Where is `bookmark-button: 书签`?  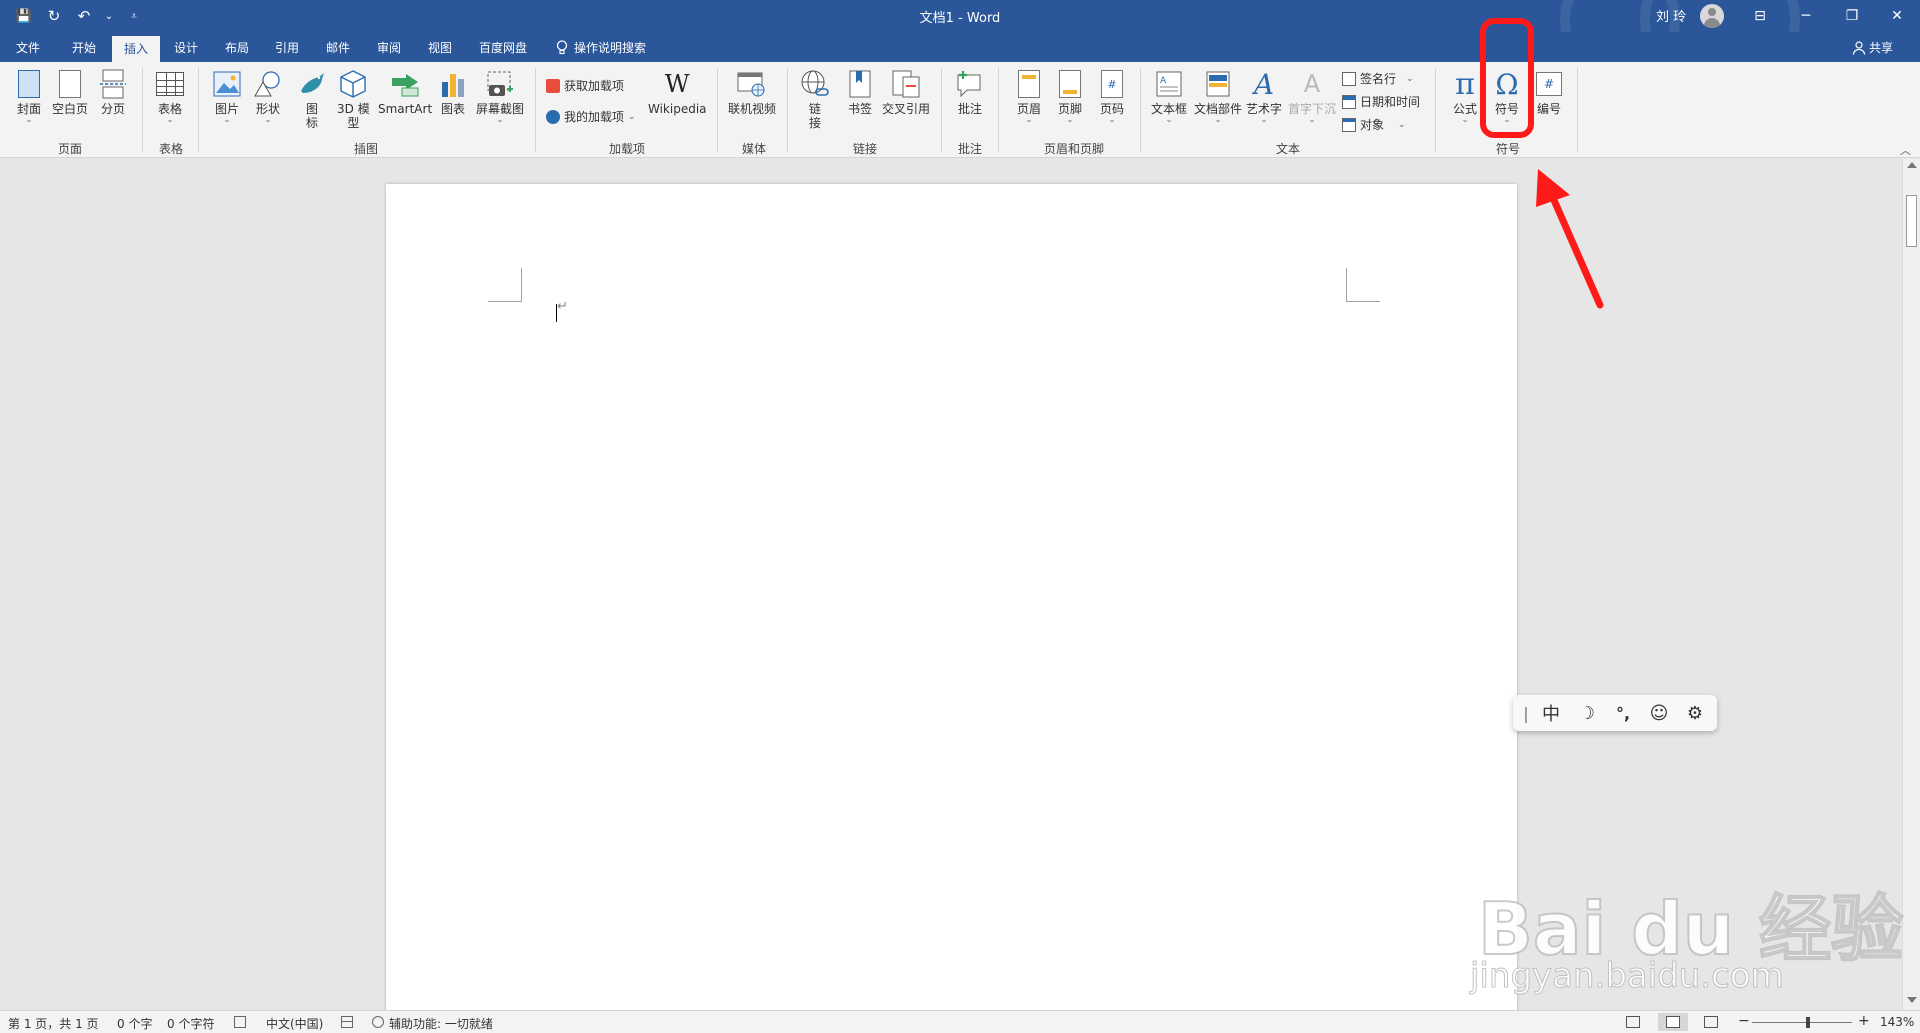
bookmark-button: 书签 is located at coordinates (860, 92).